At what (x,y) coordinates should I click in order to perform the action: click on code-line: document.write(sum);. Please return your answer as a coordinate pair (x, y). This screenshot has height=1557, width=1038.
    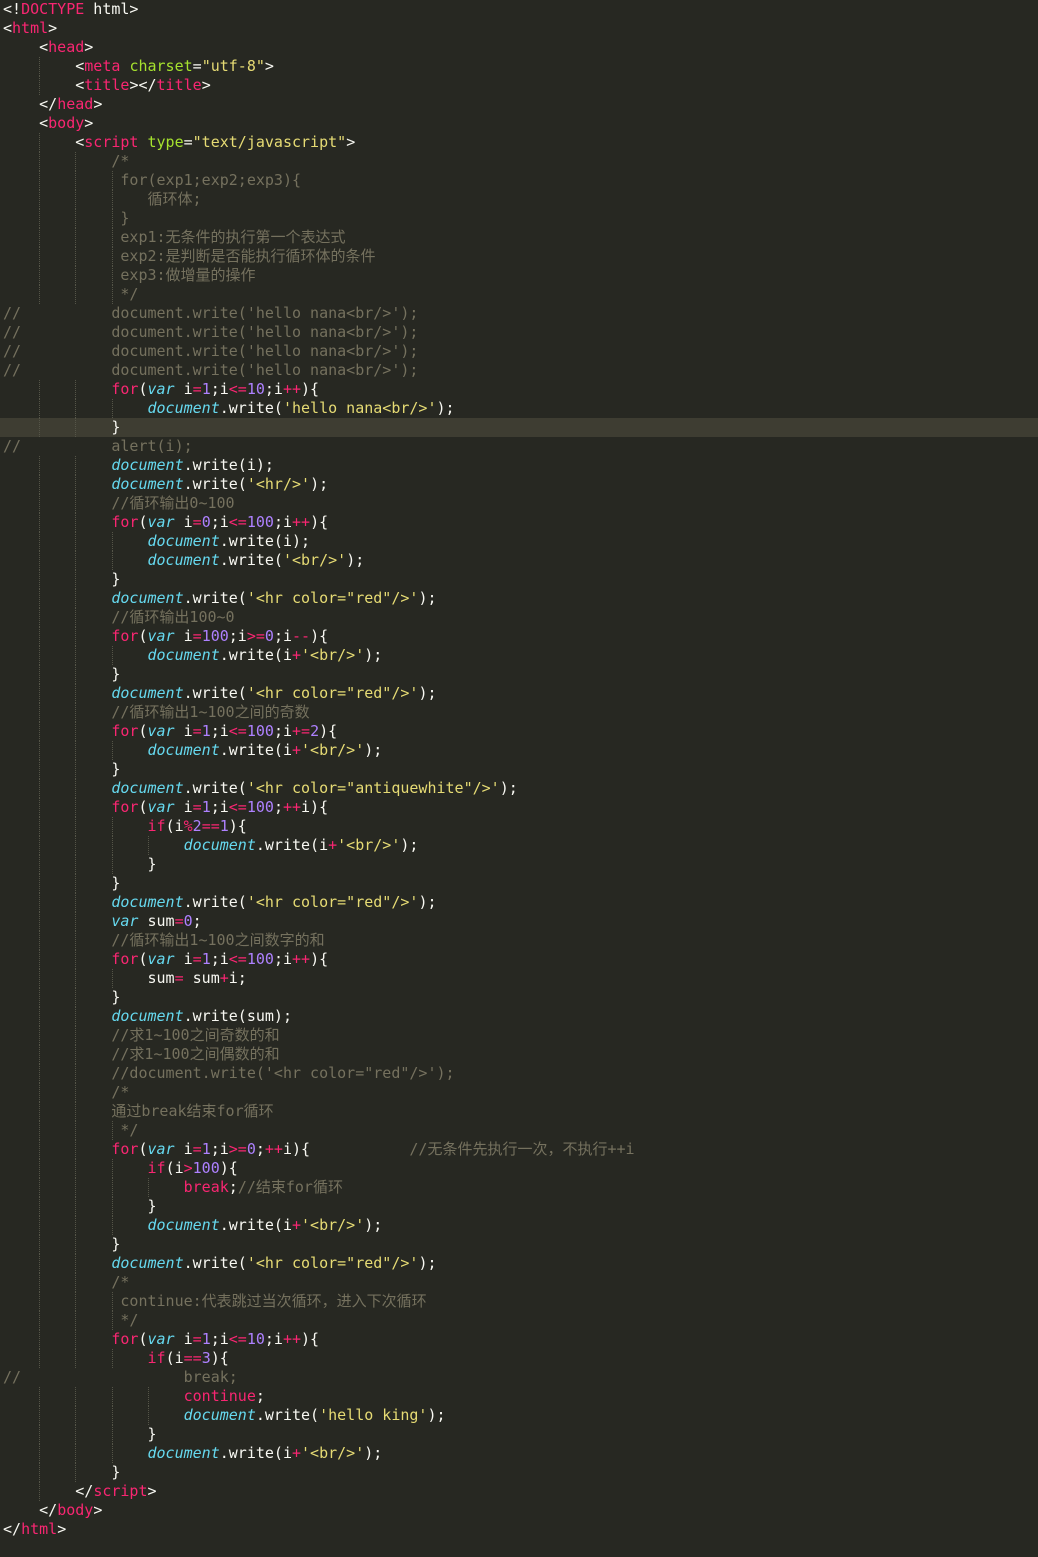
    Looking at the image, I should click on (519, 1016).